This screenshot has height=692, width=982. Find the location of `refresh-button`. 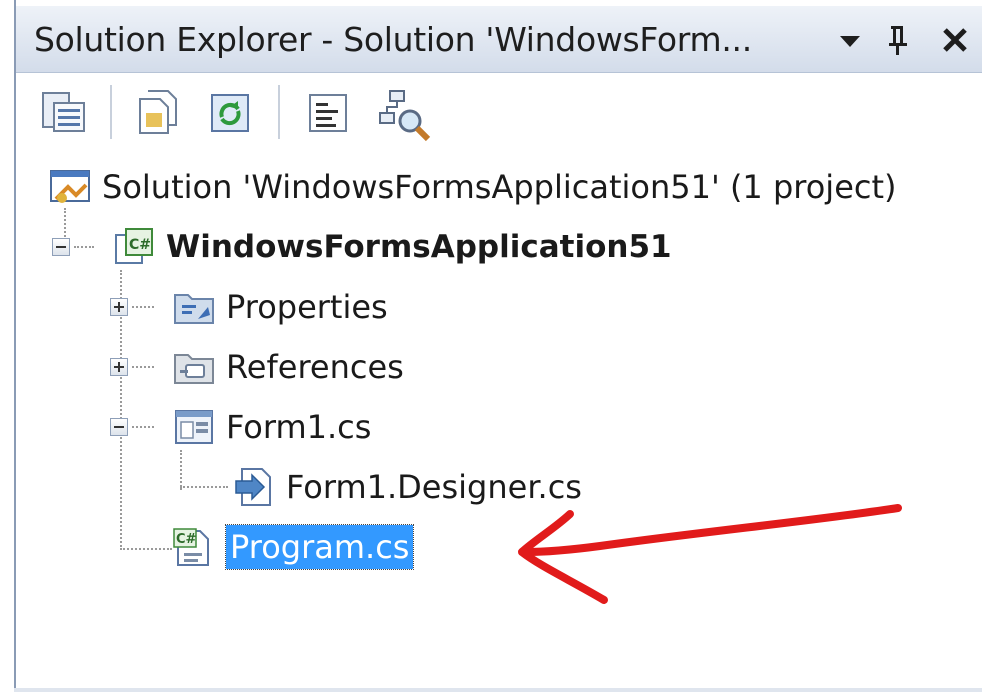

refresh-button is located at coordinates (230, 112).